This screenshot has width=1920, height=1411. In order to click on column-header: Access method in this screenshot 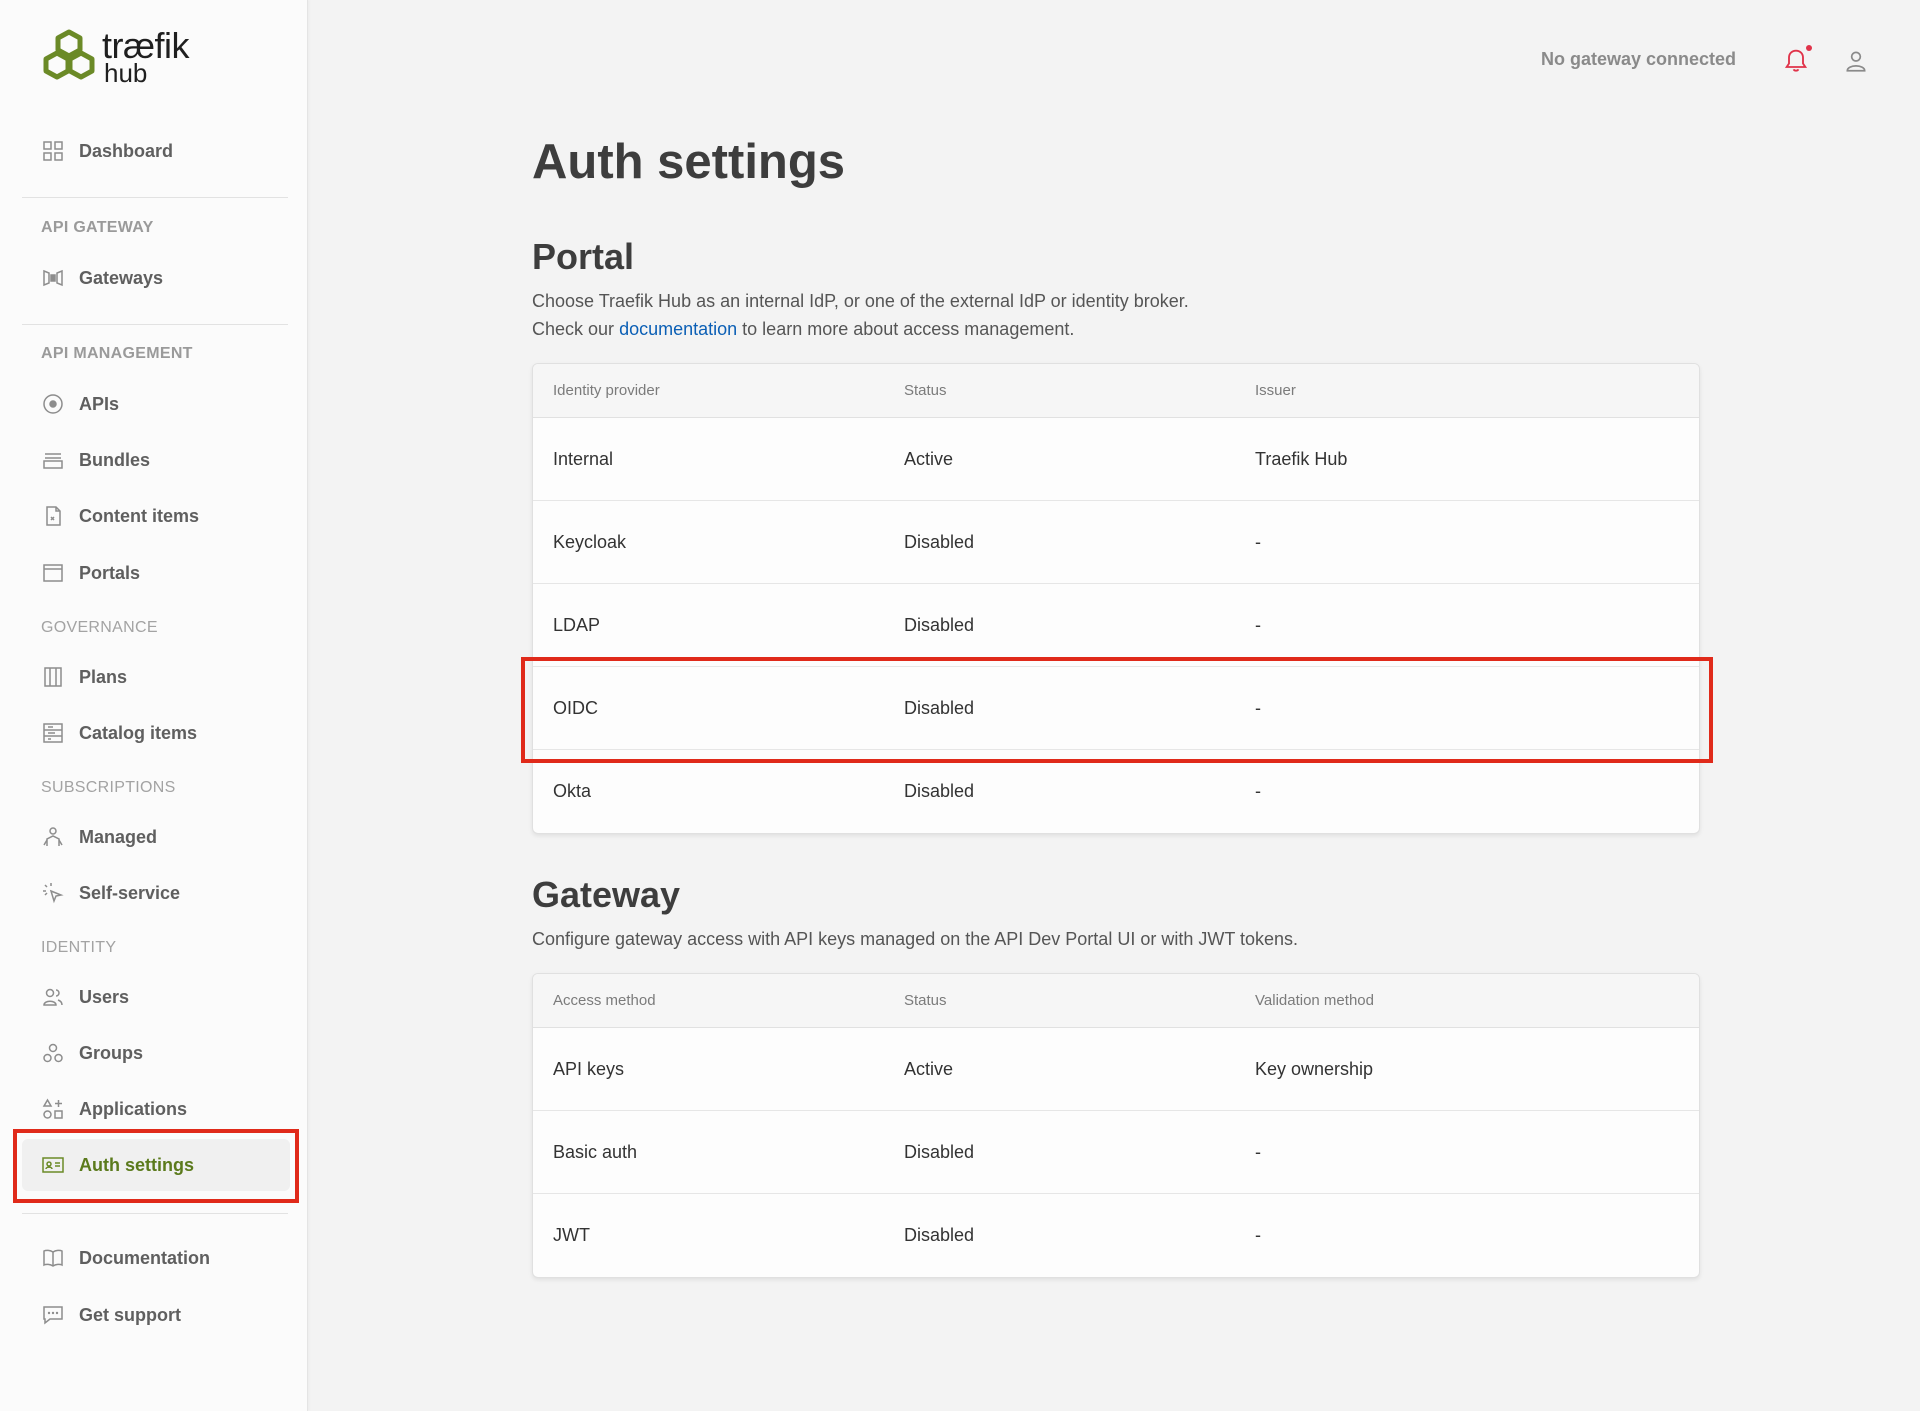, I will do `click(604, 1000)`.